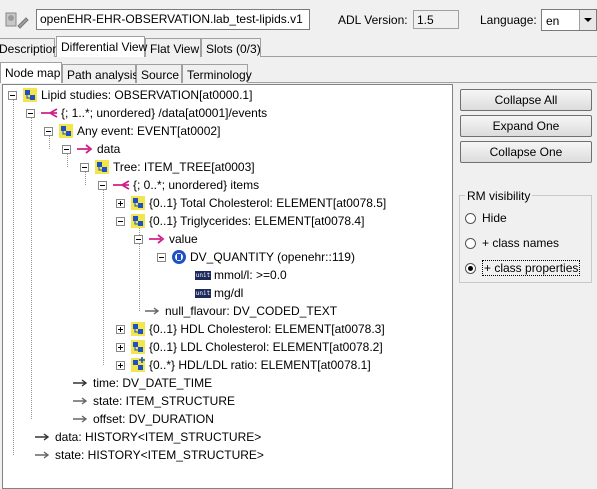  I want to click on tab-path-analysis: Path analysis, so click(100, 73).